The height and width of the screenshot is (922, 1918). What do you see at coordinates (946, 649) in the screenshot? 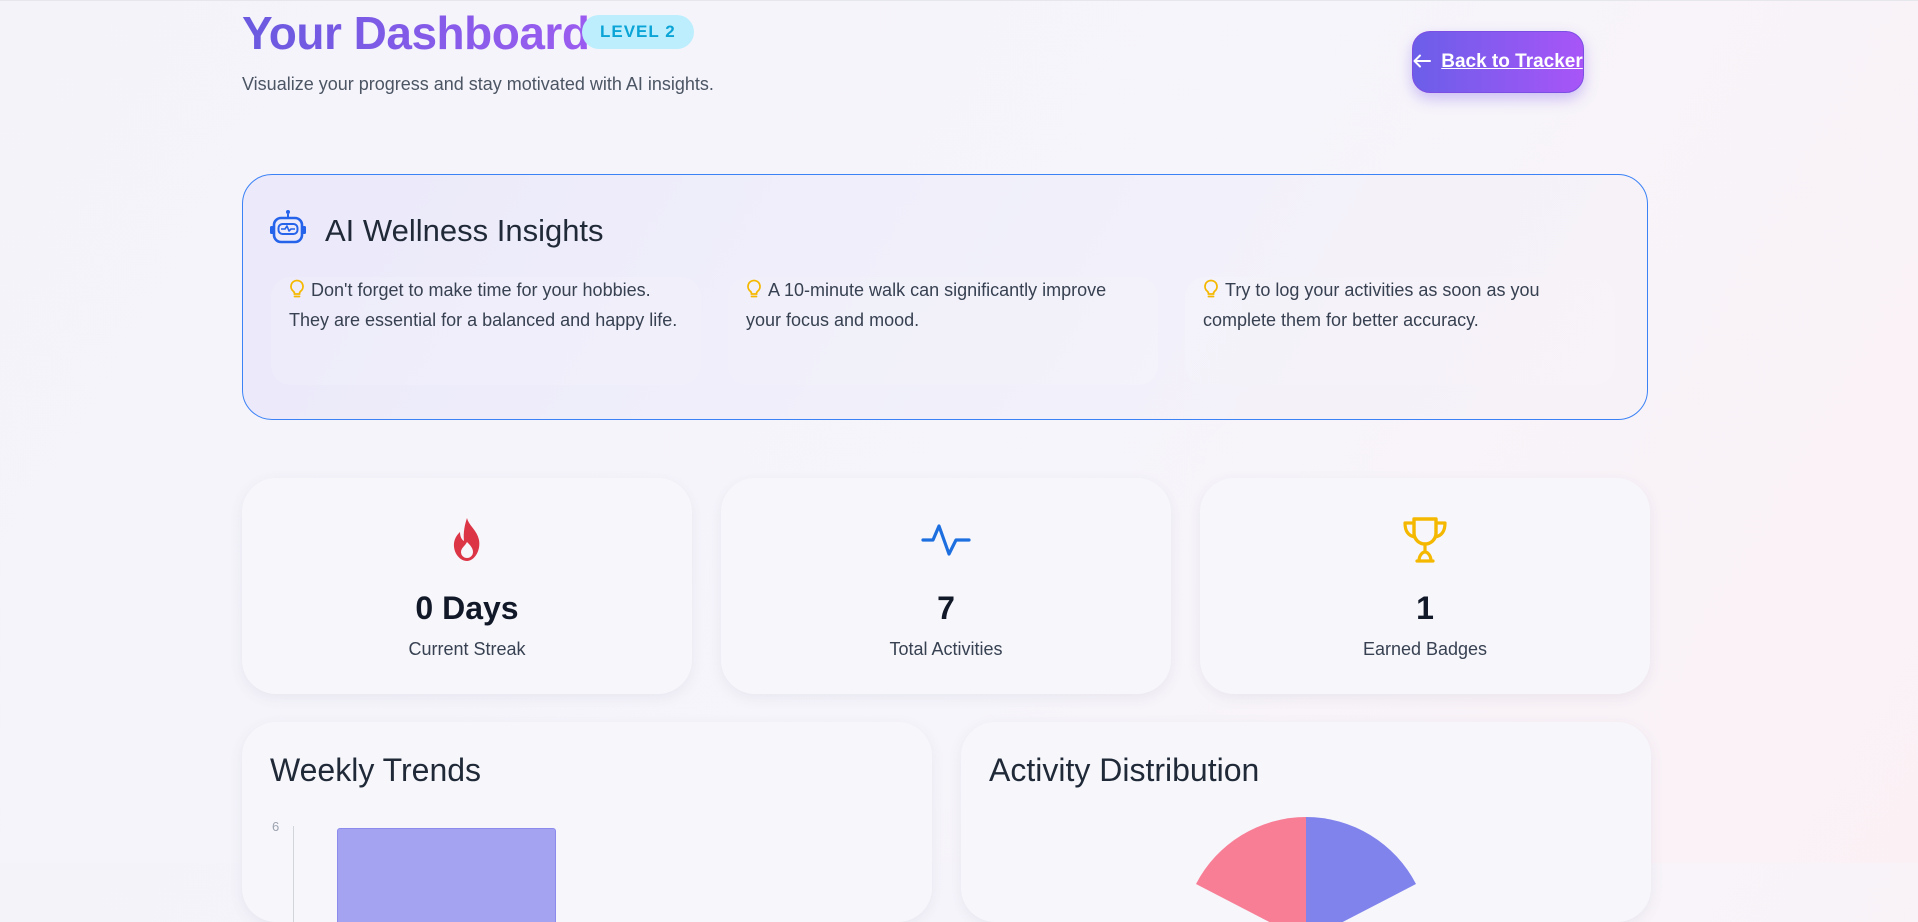
I see `stat-label: Total Activities` at bounding box center [946, 649].